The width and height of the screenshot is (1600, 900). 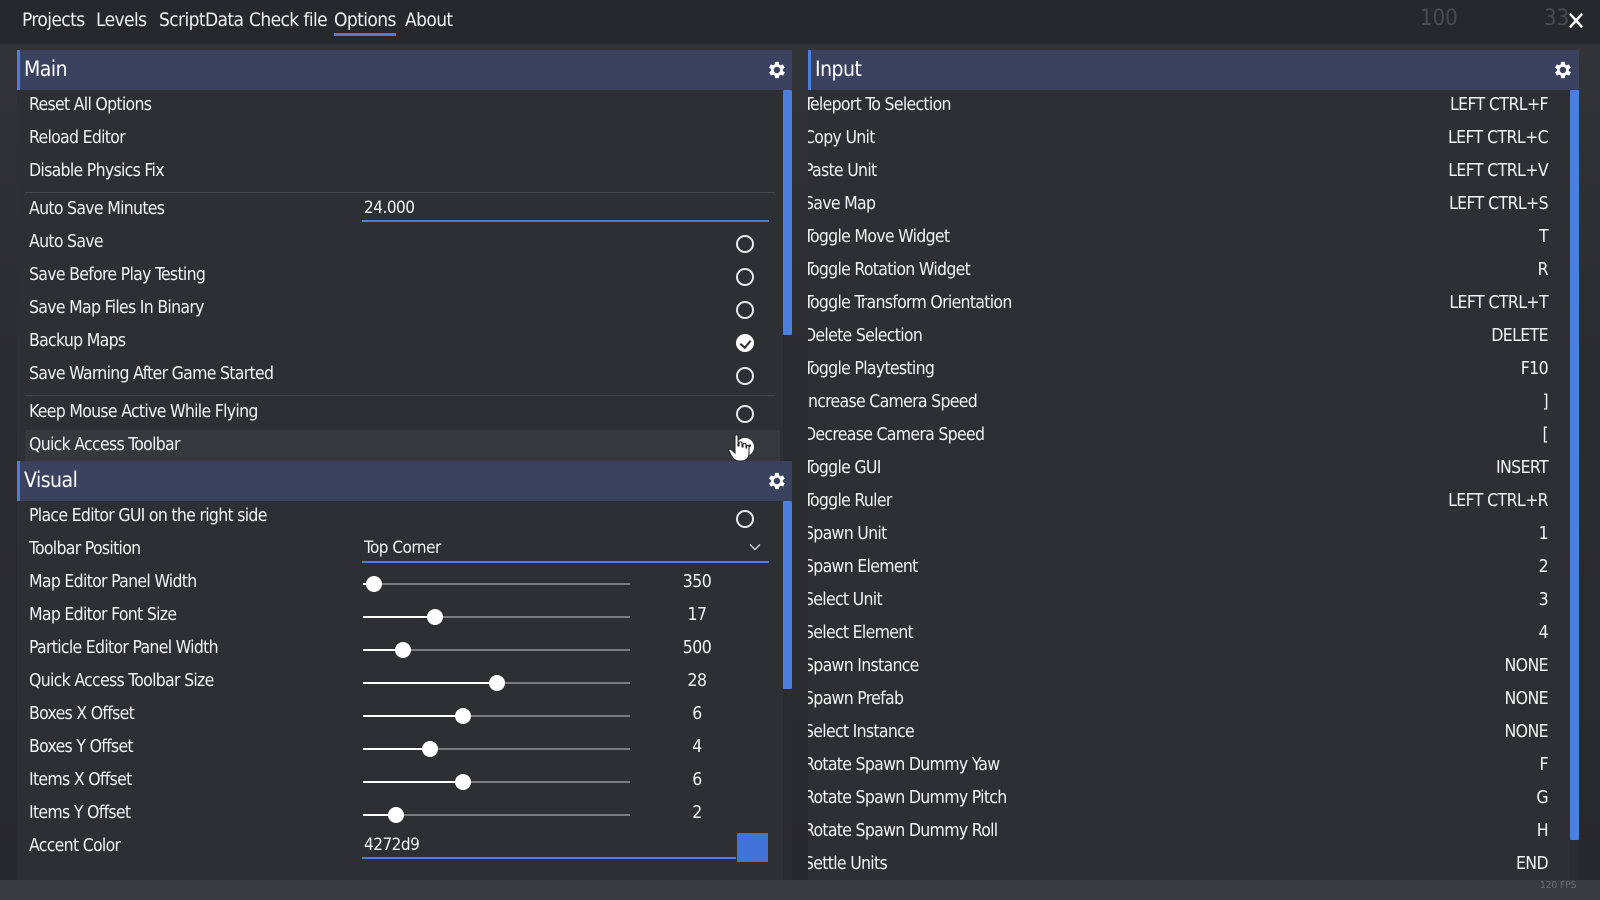 I want to click on visual-scrollbar, so click(x=787, y=692).